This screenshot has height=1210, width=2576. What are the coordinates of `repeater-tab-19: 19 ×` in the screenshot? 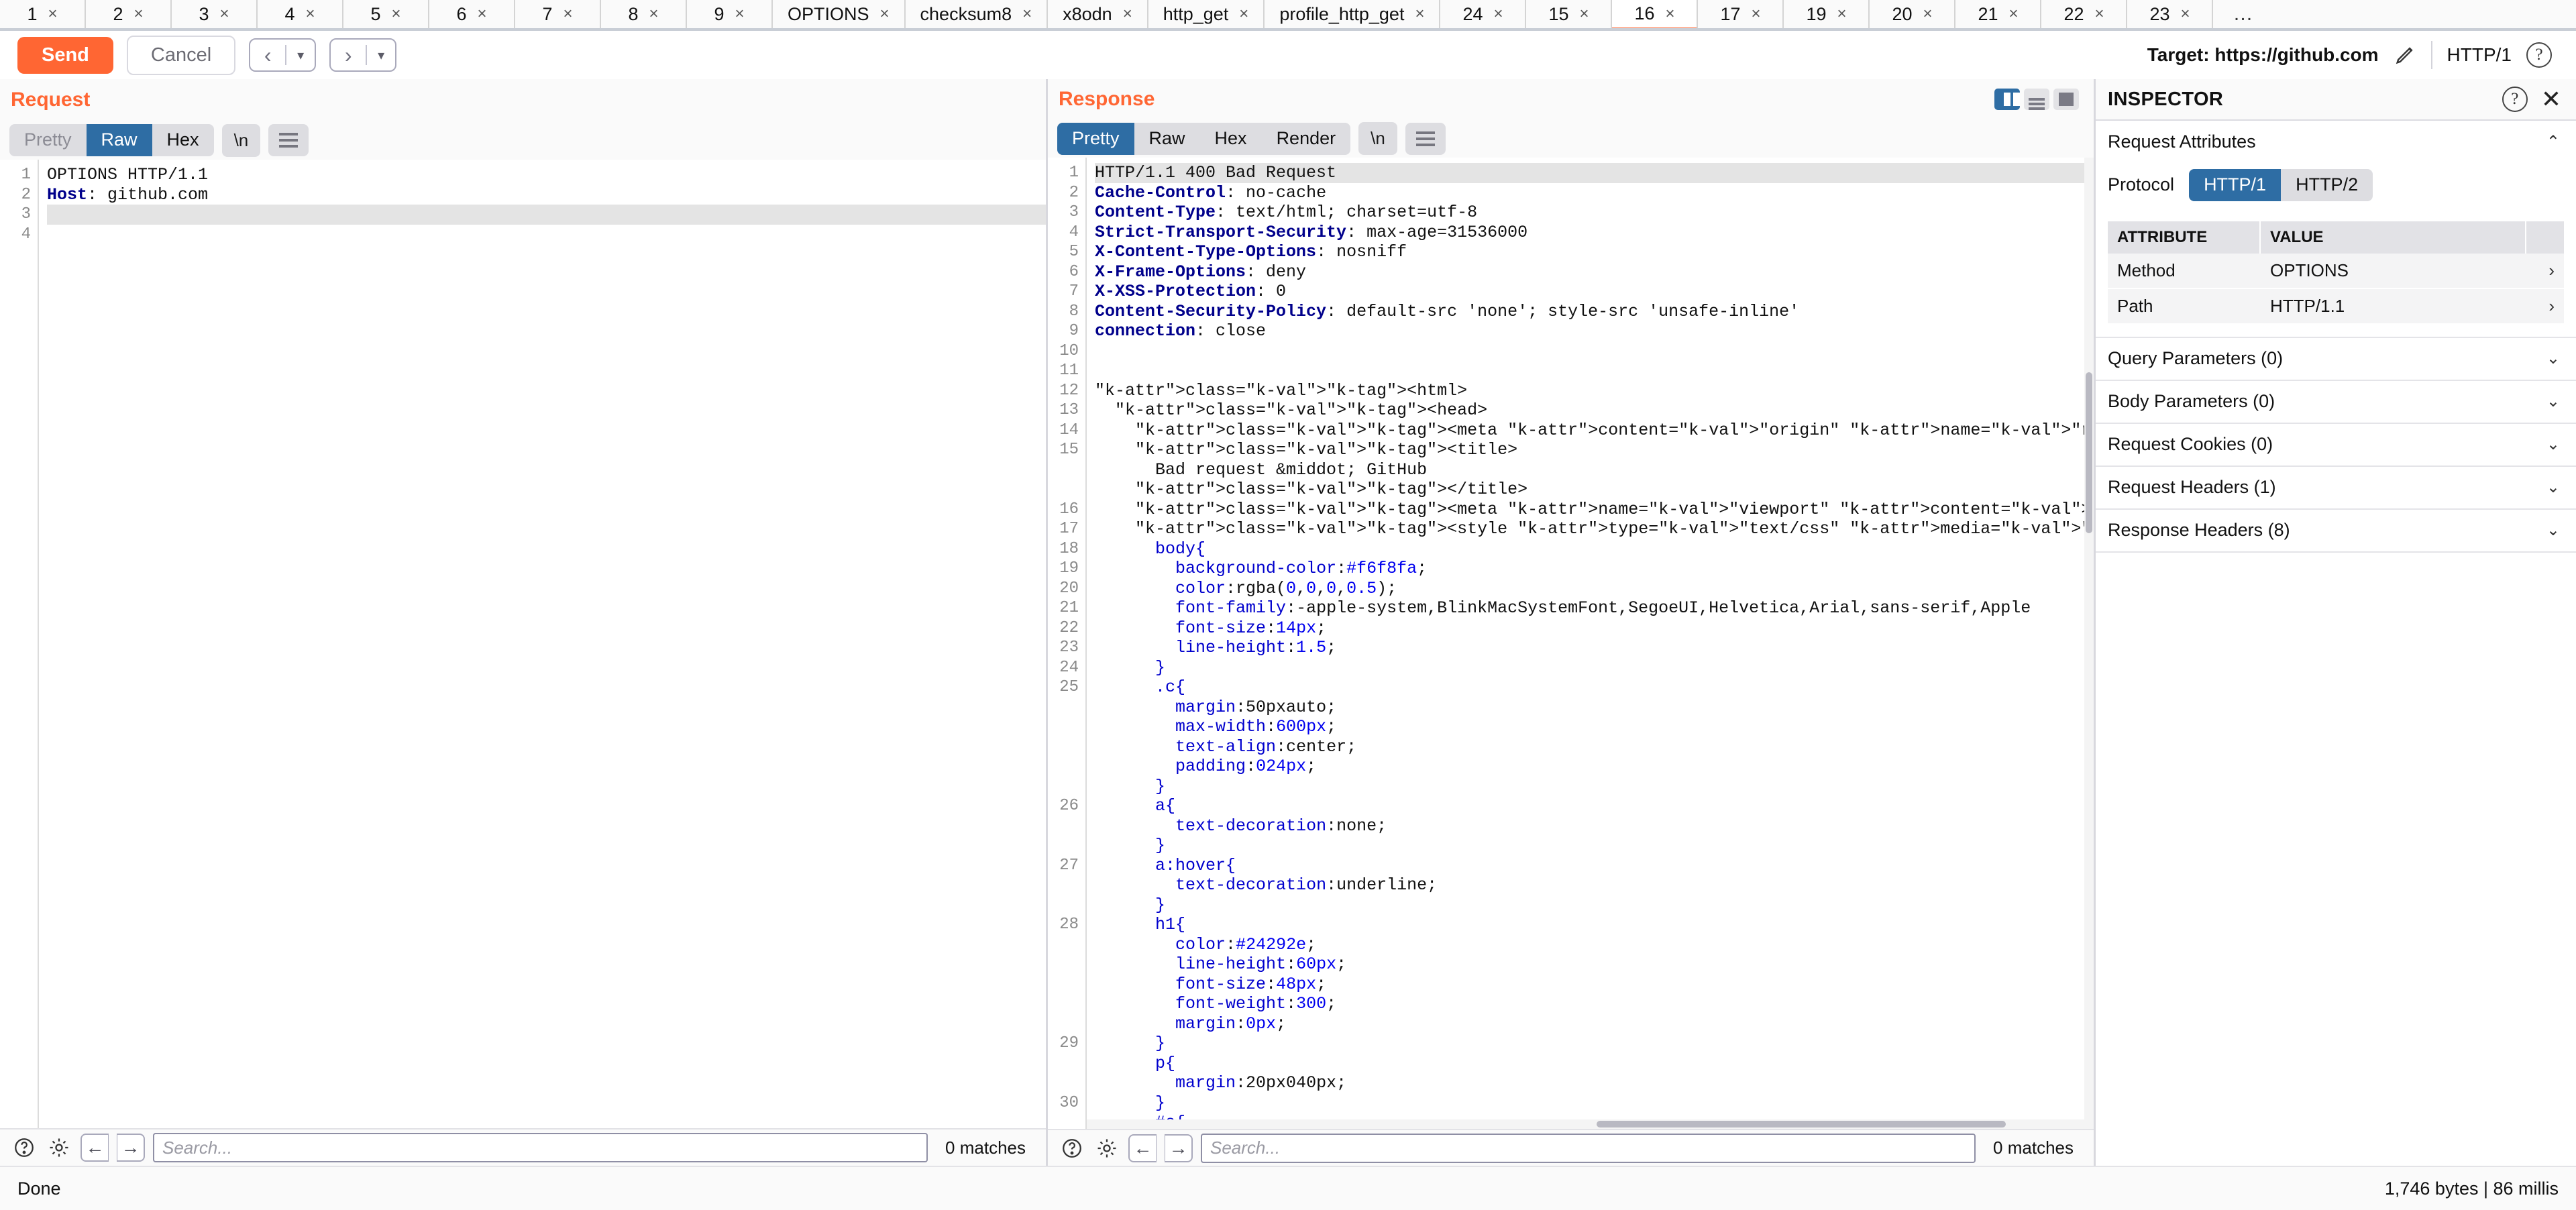 It's located at (1827, 14).